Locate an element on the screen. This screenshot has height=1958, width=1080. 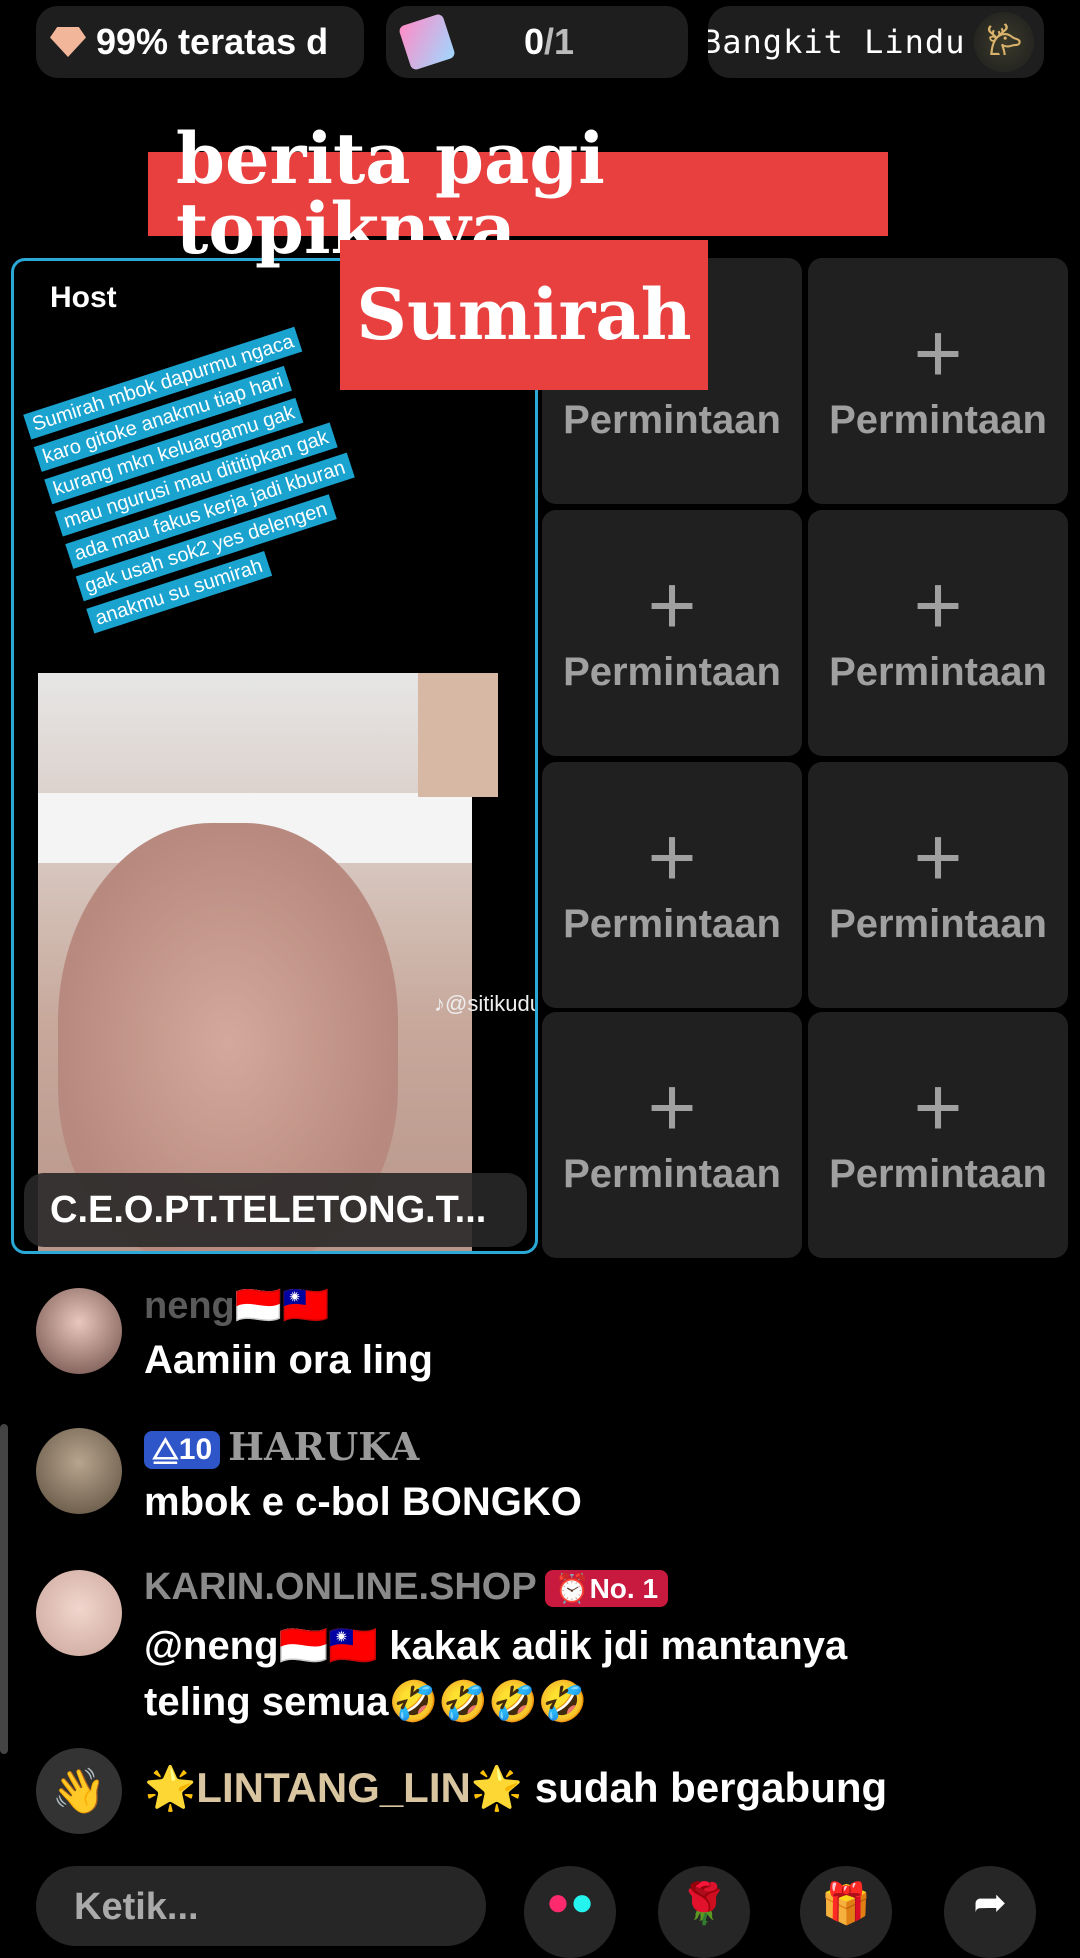
antler-icon: 𐂂 is located at coordinates (1004, 42).